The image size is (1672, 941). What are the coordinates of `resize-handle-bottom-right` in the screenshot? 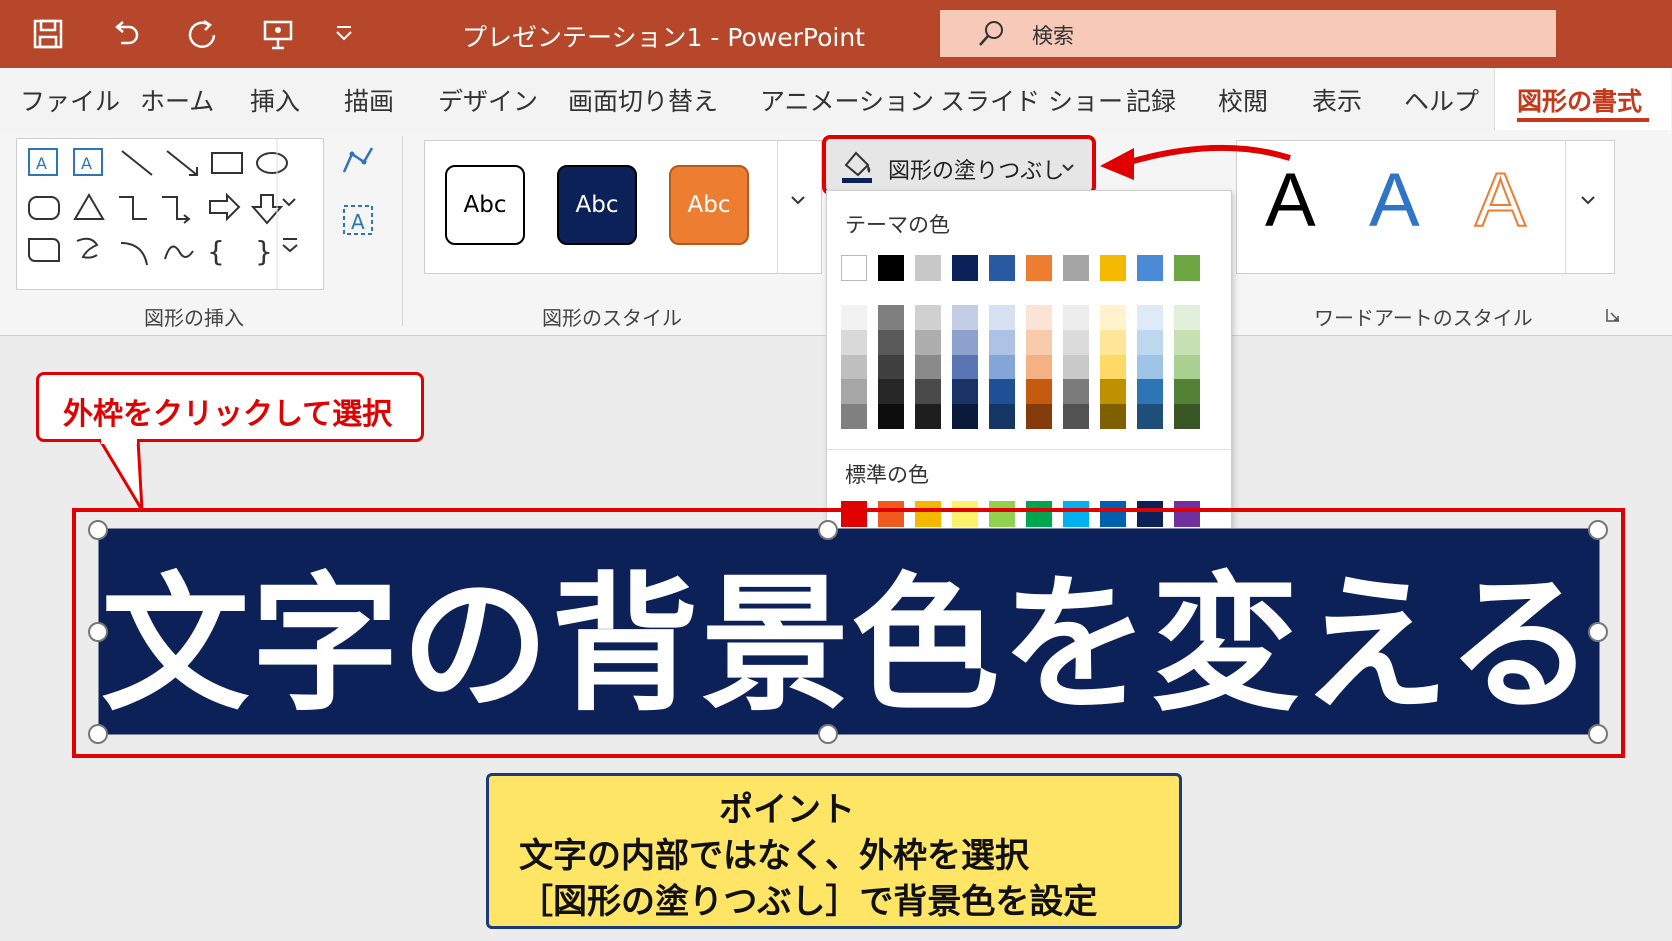 It's located at (1598, 734).